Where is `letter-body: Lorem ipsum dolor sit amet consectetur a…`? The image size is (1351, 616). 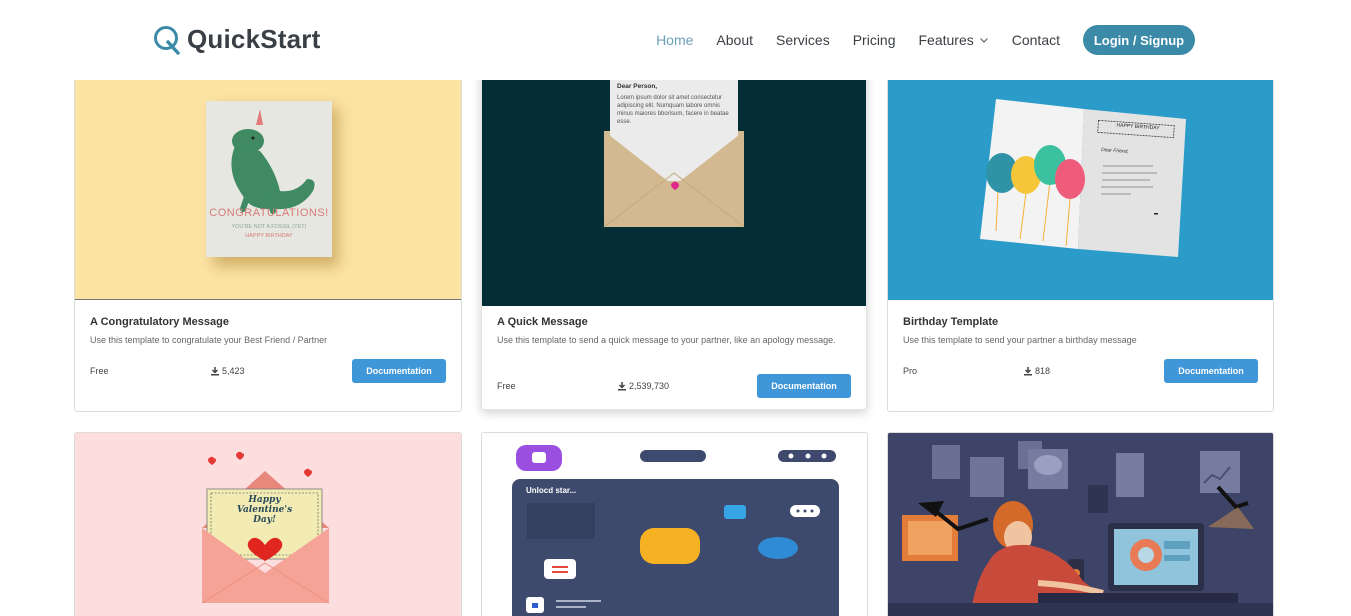
letter-body: Lorem ipsum dolor sit amet consectetur a… is located at coordinates (673, 110).